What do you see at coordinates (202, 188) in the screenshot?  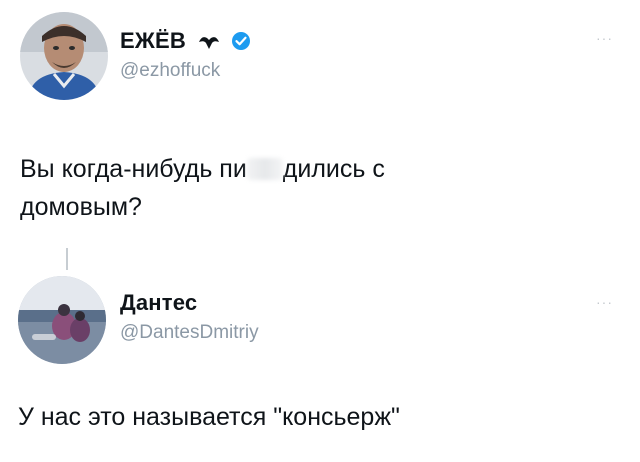 I see `tweet-text: Вы когда-нибудь пи дились с домовым?` at bounding box center [202, 188].